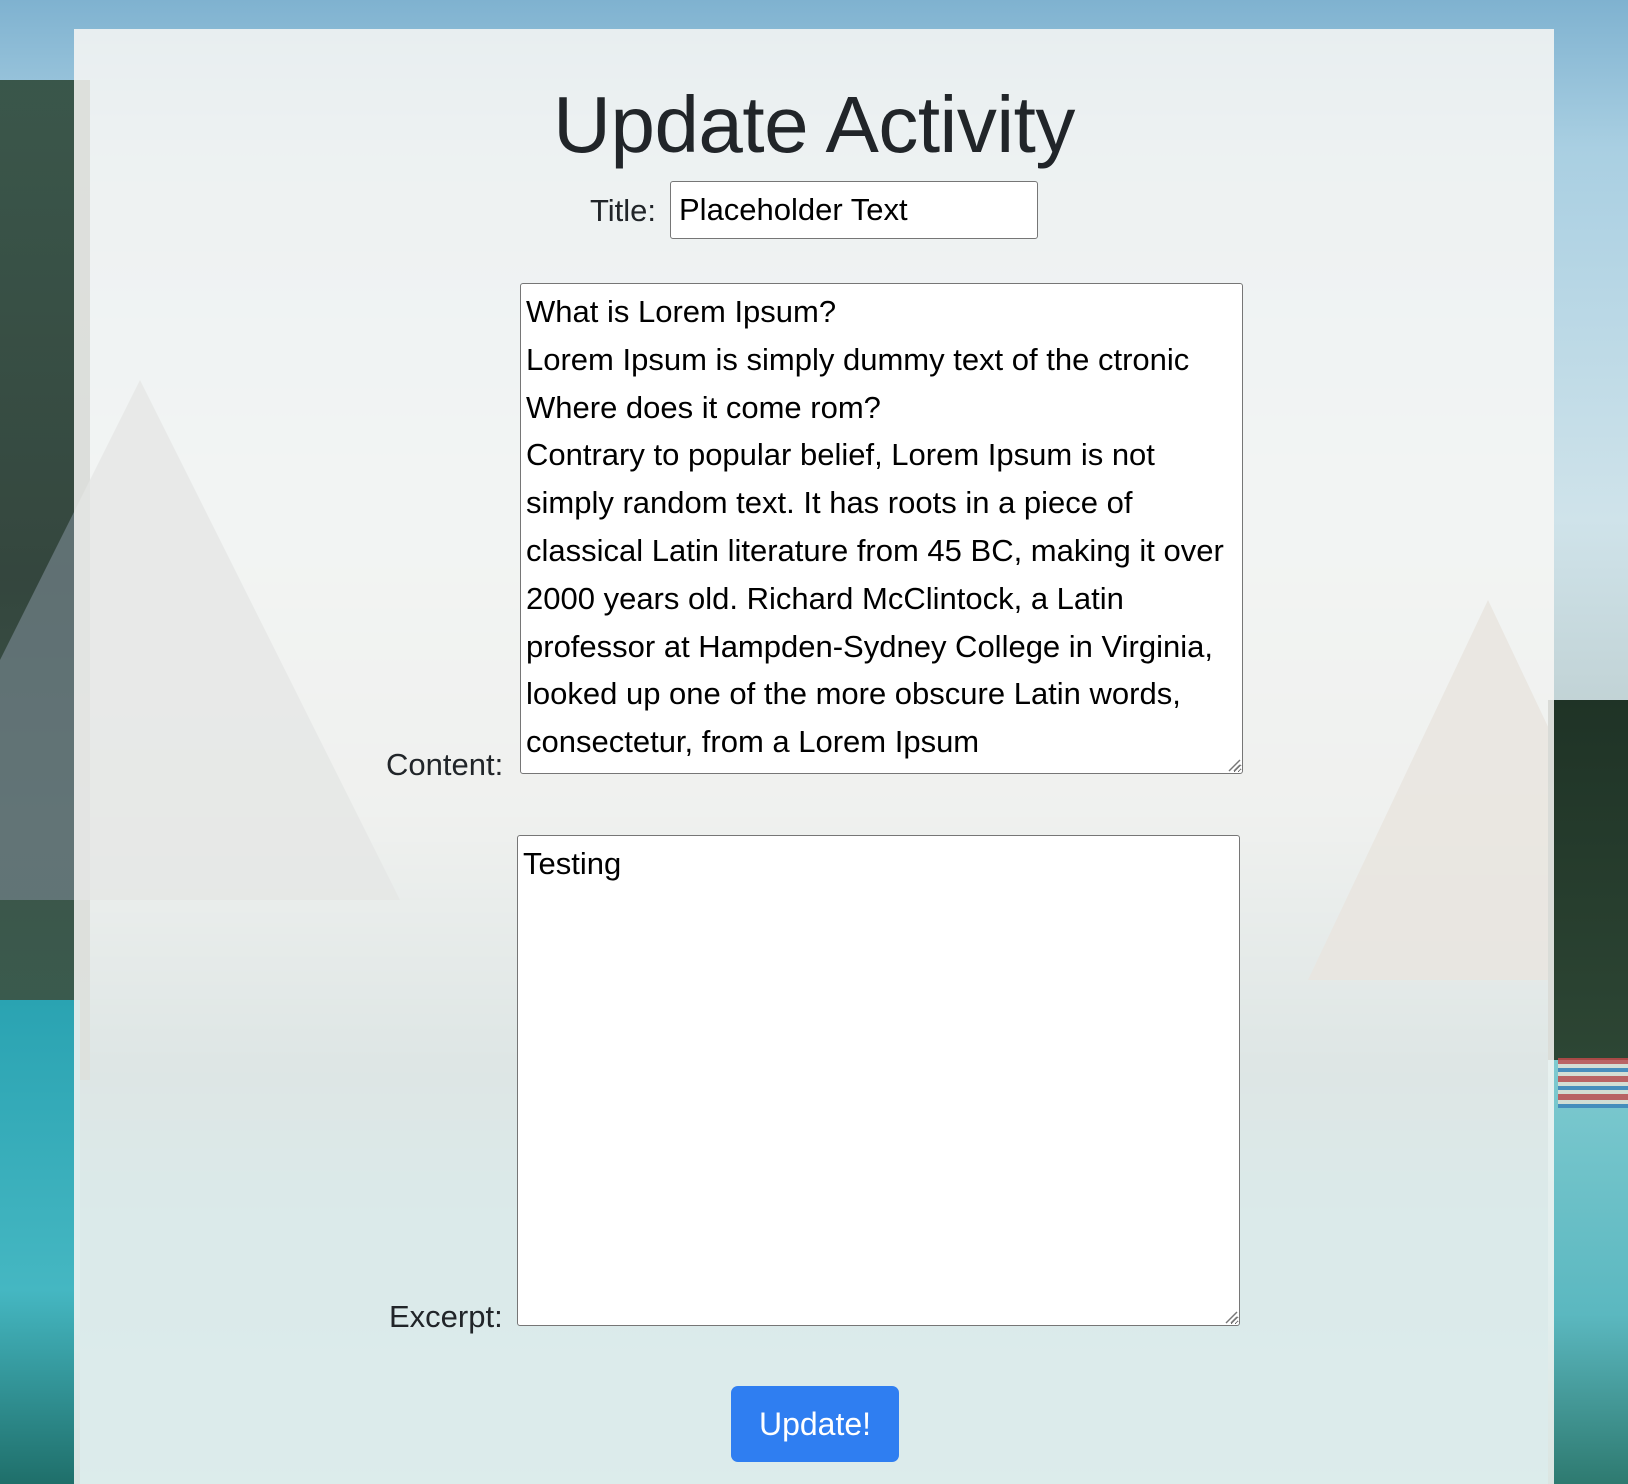  What do you see at coordinates (815, 1424) in the screenshot?
I see `update-button: Update!` at bounding box center [815, 1424].